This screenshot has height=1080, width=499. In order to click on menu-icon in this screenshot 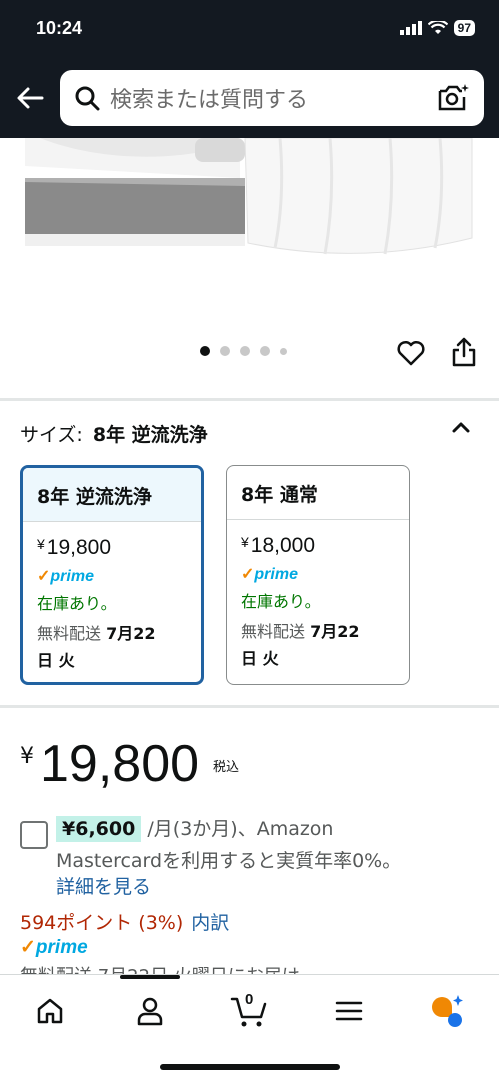, I will do `click(349, 1011)`.